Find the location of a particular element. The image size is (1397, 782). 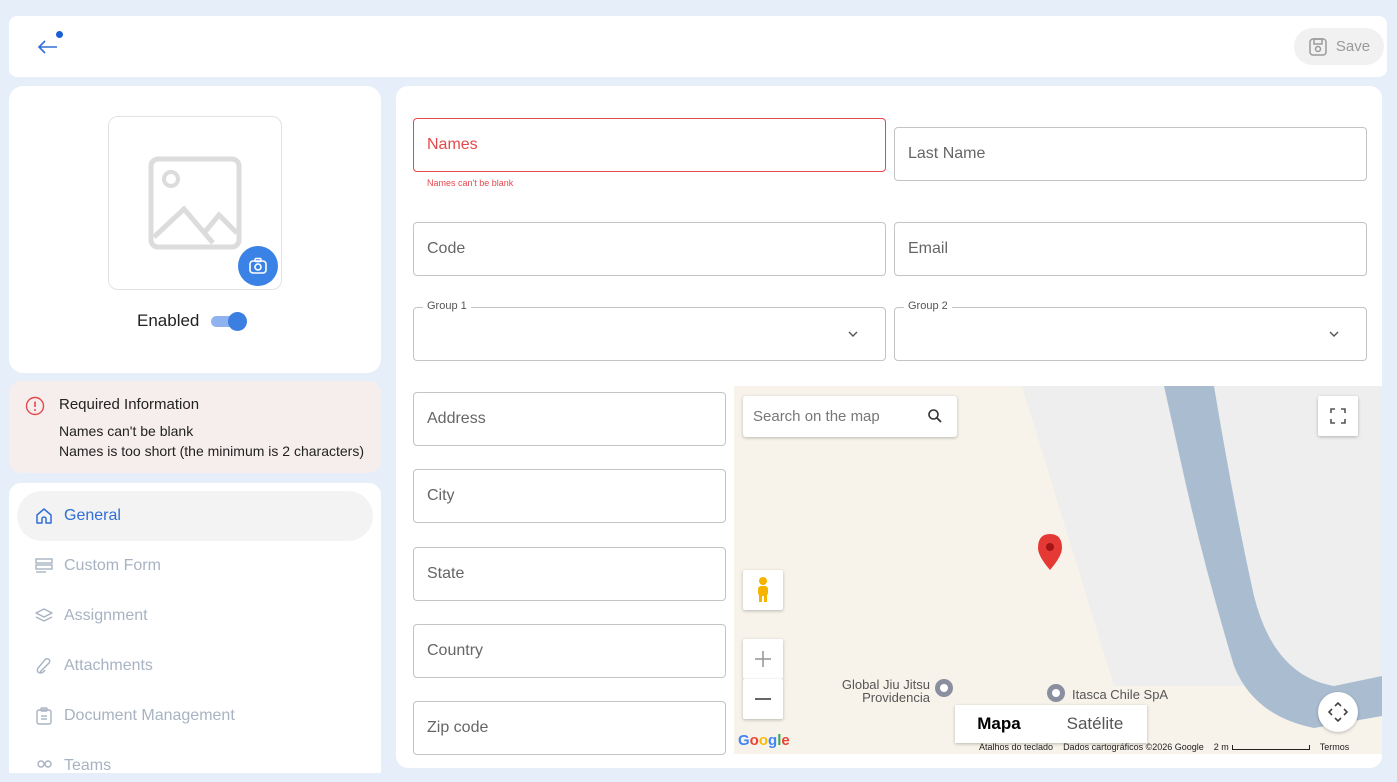

pegman-icon is located at coordinates (763, 589).